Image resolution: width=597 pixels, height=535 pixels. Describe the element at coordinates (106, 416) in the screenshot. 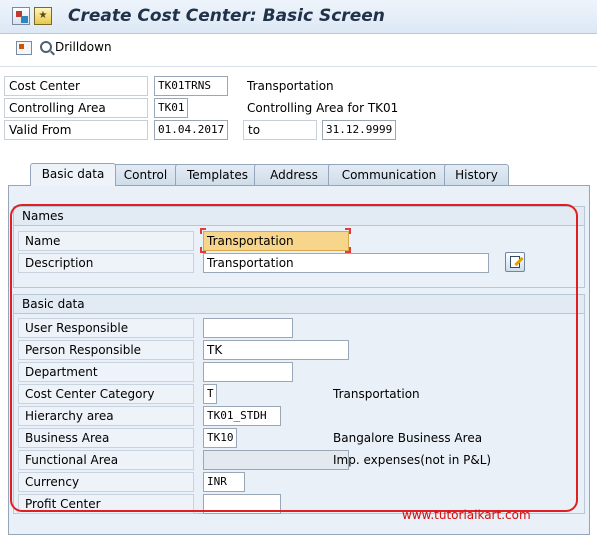

I see `hierarchy-area-label: Hierarchy area` at that location.